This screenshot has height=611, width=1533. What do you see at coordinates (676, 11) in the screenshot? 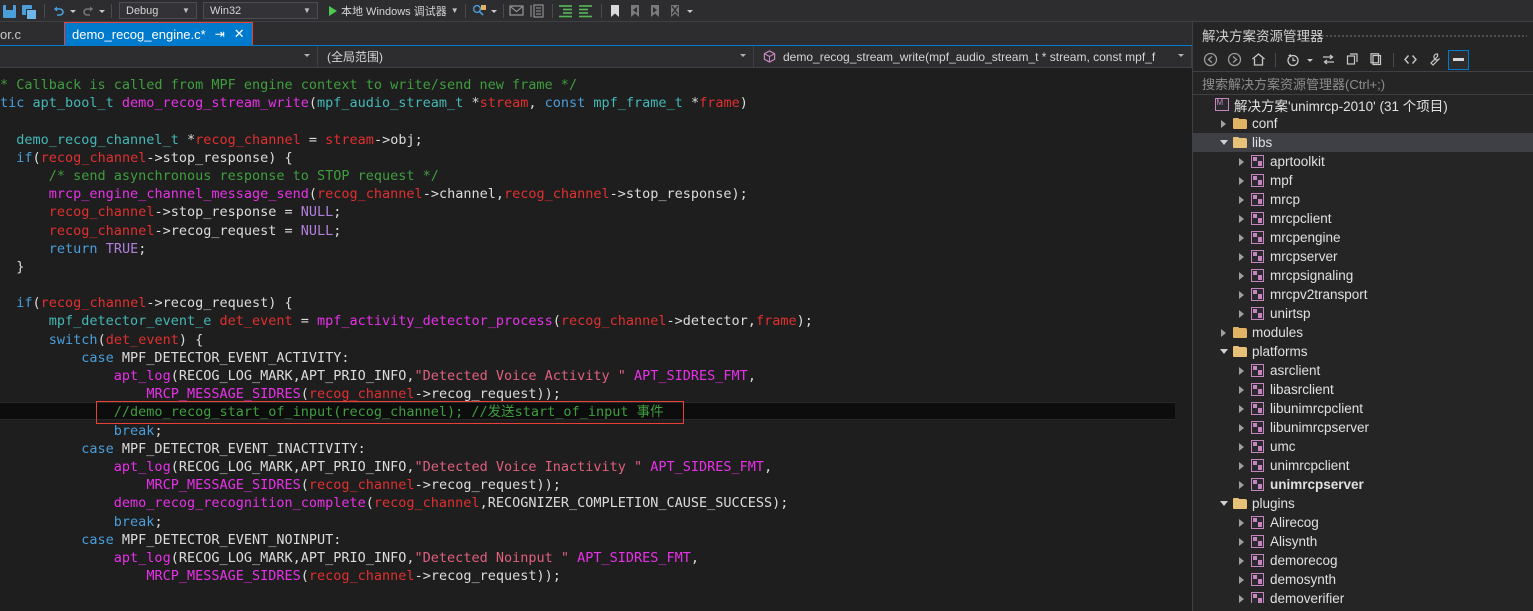
I see `clear-bookmarks-icon` at bounding box center [676, 11].